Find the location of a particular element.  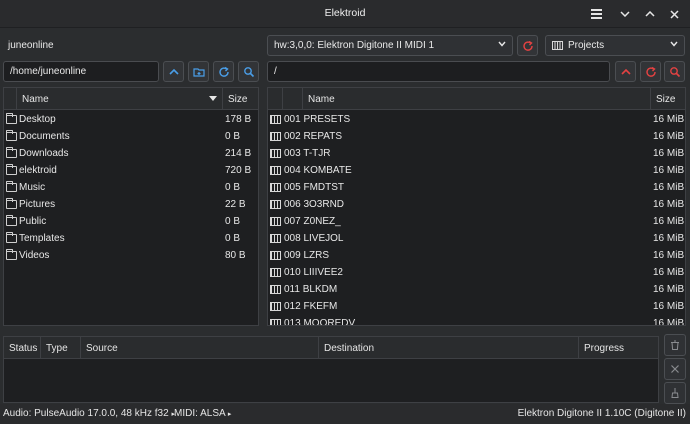

progress-column-label: Progress is located at coordinates (604, 348).